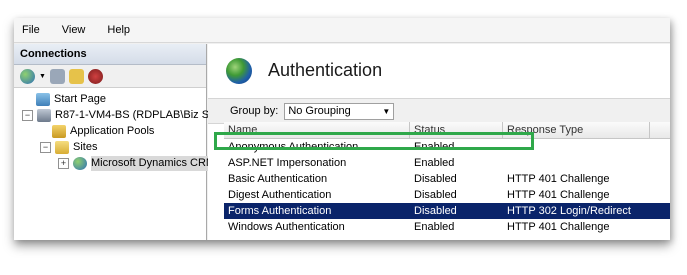 The width and height of the screenshot is (687, 275). What do you see at coordinates (280, 211) in the screenshot?
I see `cell-name: Forms Authentication` at bounding box center [280, 211].